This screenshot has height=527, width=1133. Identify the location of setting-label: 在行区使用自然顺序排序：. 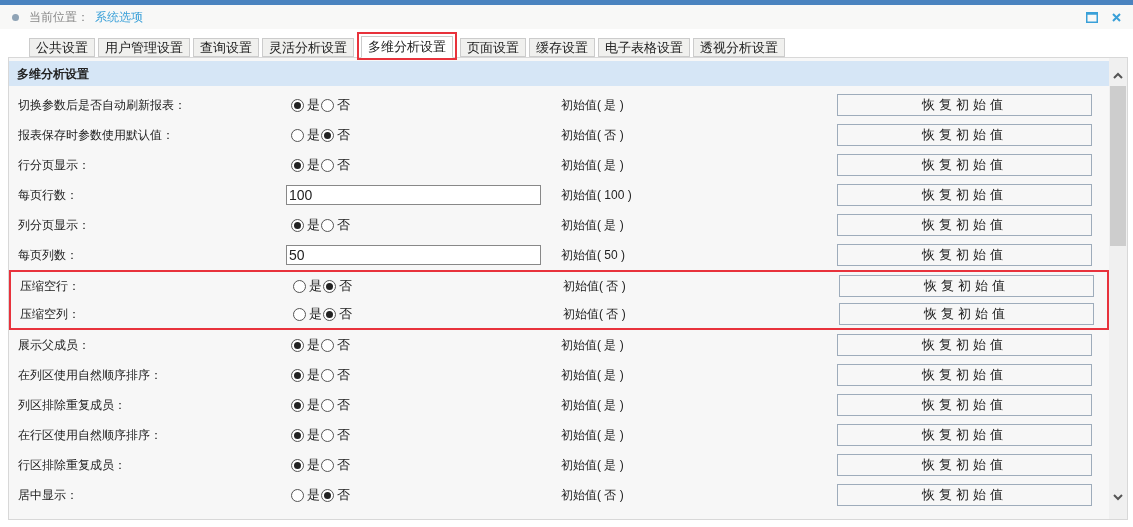
(90, 435).